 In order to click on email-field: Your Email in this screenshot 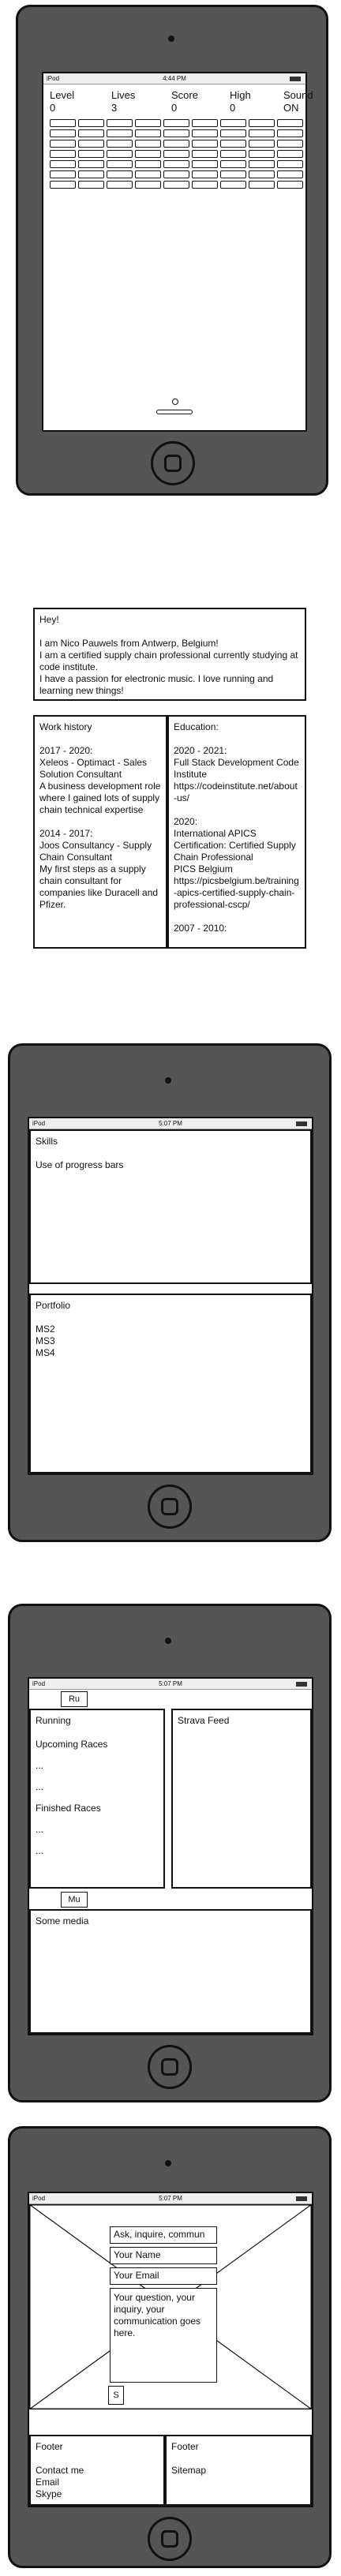, I will do `click(163, 2276)`.